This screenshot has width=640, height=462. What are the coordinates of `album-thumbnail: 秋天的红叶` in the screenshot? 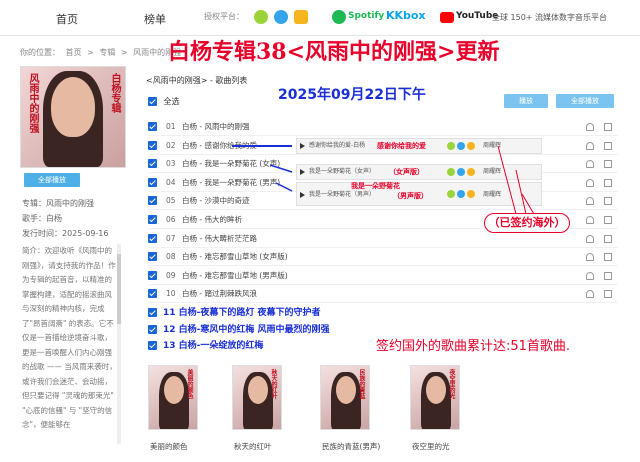 It's located at (257, 397).